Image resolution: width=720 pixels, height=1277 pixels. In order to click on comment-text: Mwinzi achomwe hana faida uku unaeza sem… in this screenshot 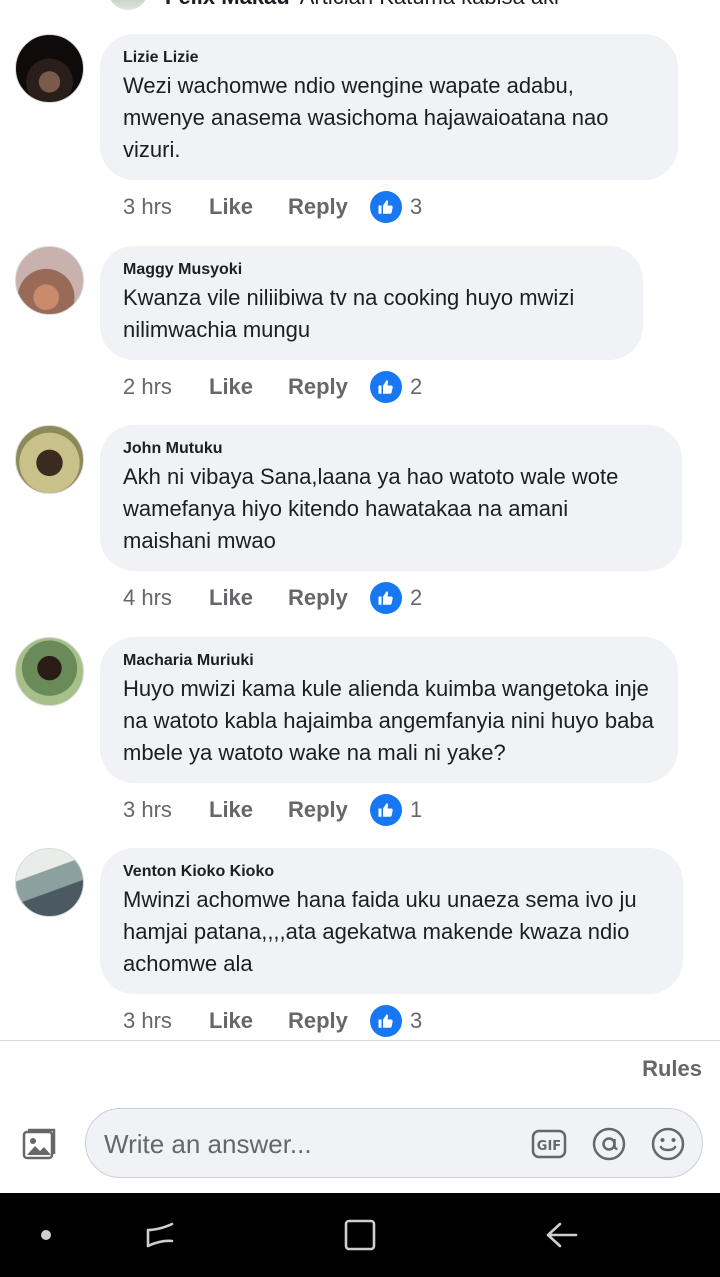, I will do `click(380, 931)`.